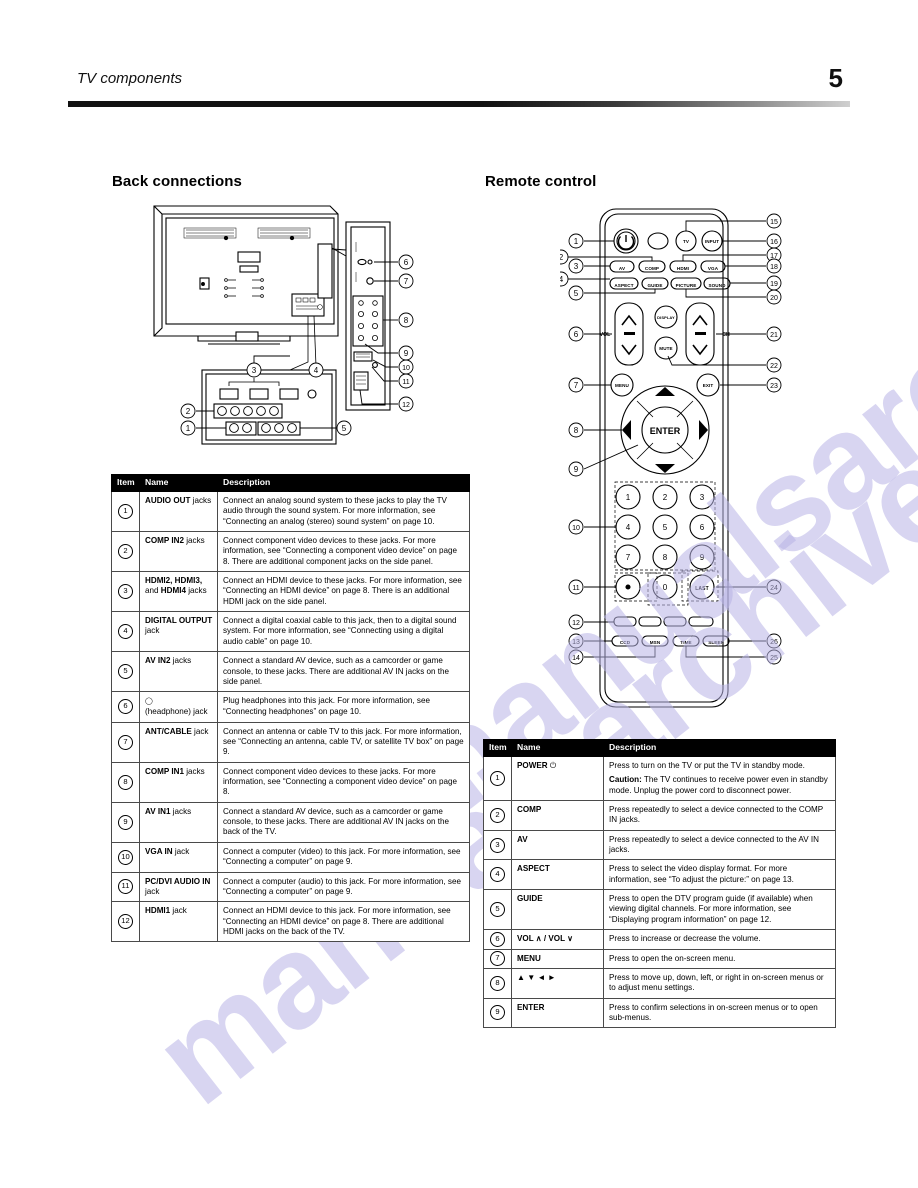  I want to click on back-item-number: 5, so click(125, 672).